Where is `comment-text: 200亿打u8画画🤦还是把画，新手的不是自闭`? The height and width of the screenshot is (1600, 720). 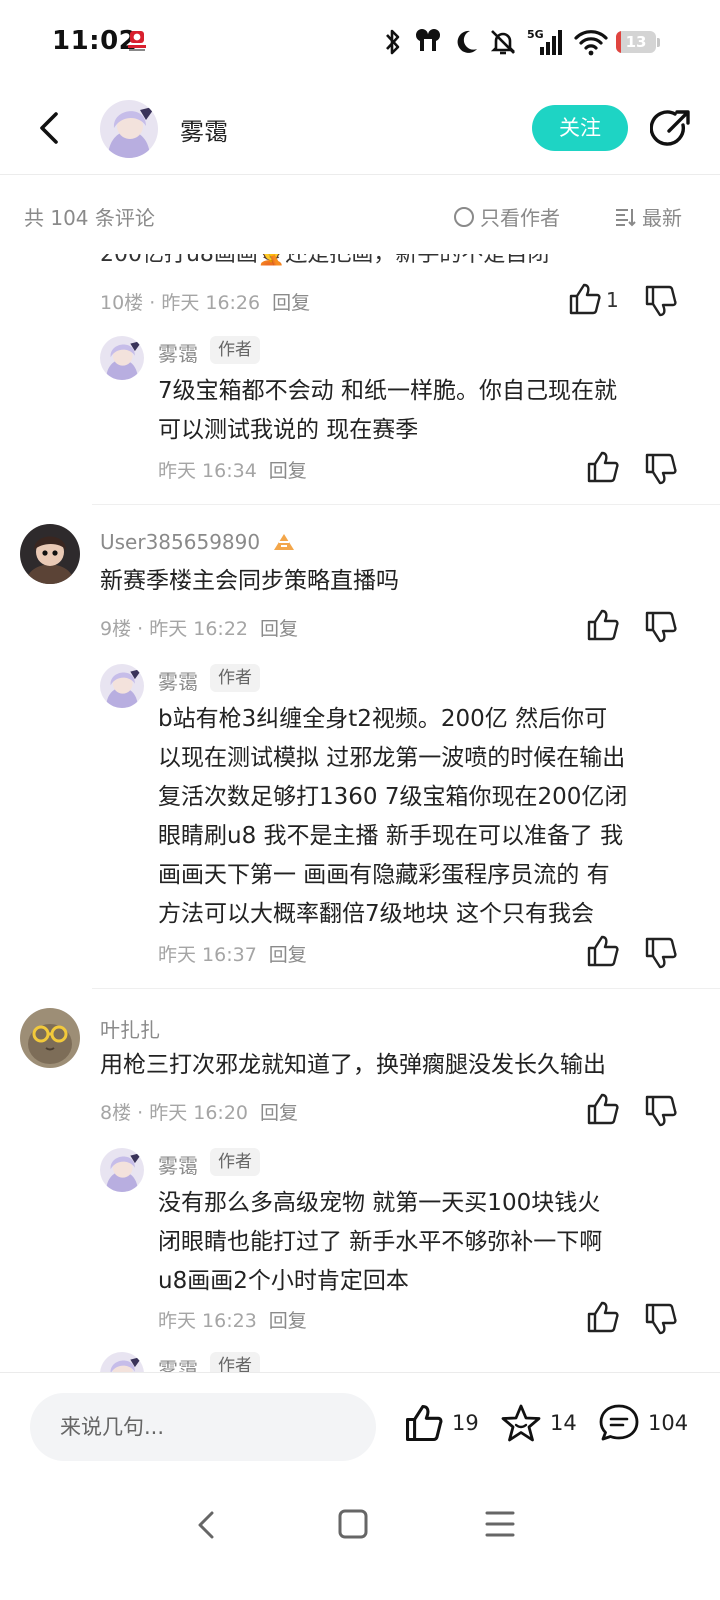 comment-text: 200亿打u8画画🤦还是把画，新手的不是自闭 is located at coordinates (325, 260).